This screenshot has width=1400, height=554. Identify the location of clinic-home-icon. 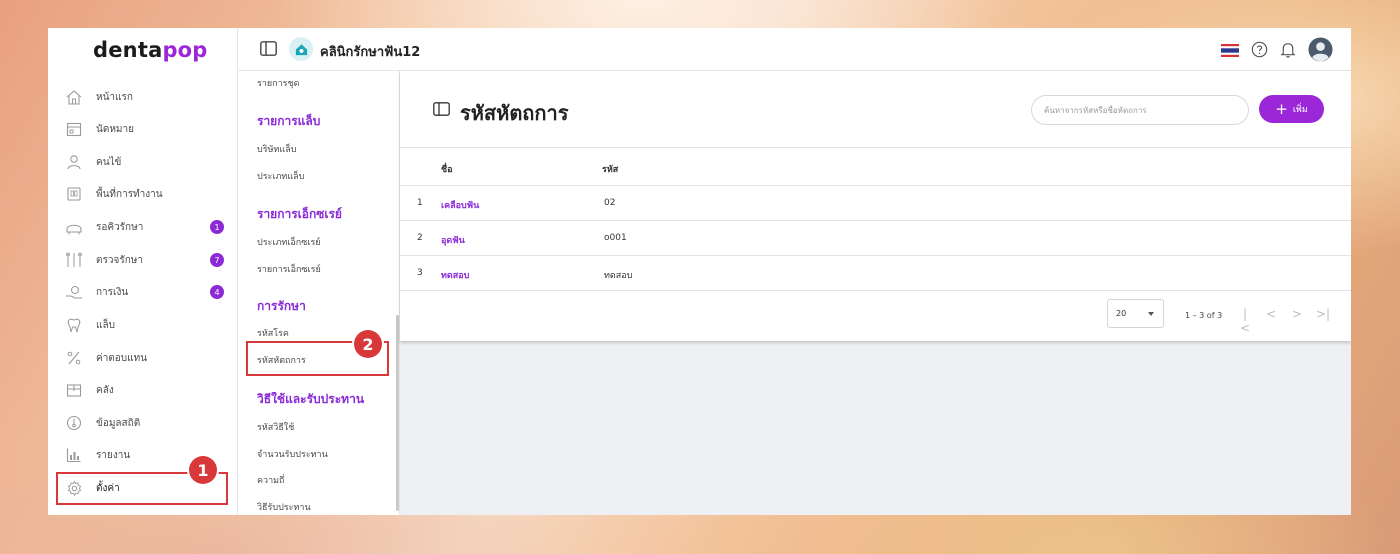
(301, 49).